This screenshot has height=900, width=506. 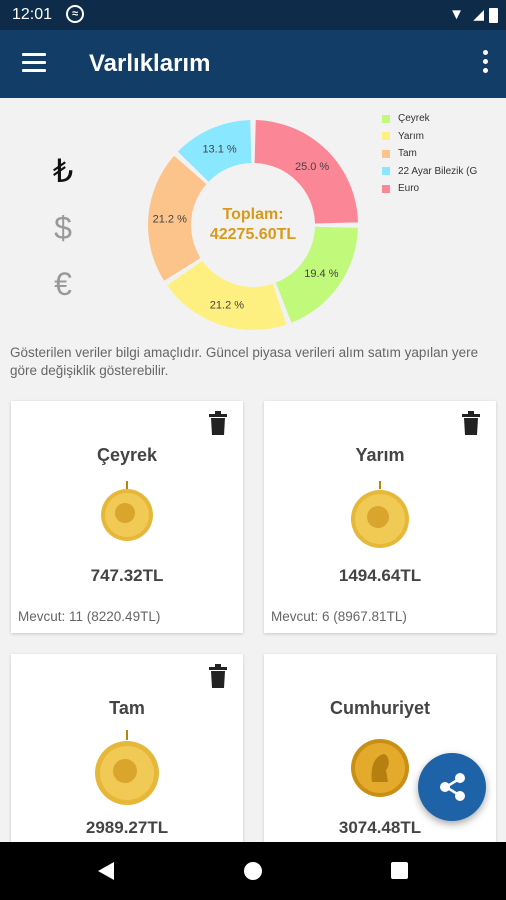 I want to click on asset-name: Cumhuriyet, so click(x=379, y=708).